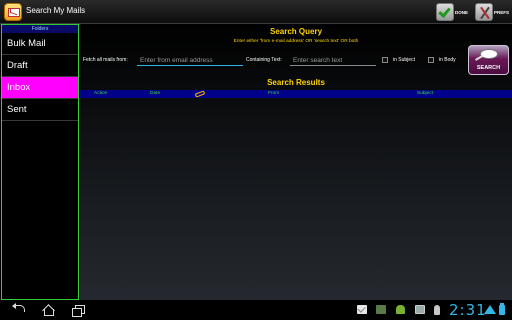  What do you see at coordinates (484, 12) in the screenshot?
I see `tools-icon` at bounding box center [484, 12].